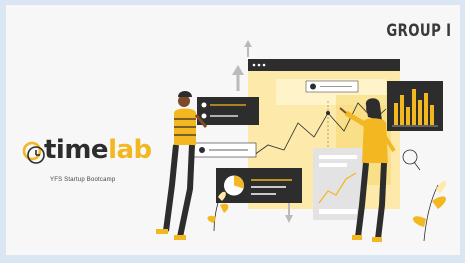 Image resolution: width=465 pixels, height=263 pixels. What do you see at coordinates (429, 211) in the screenshot?
I see `plant-right-icon` at bounding box center [429, 211].